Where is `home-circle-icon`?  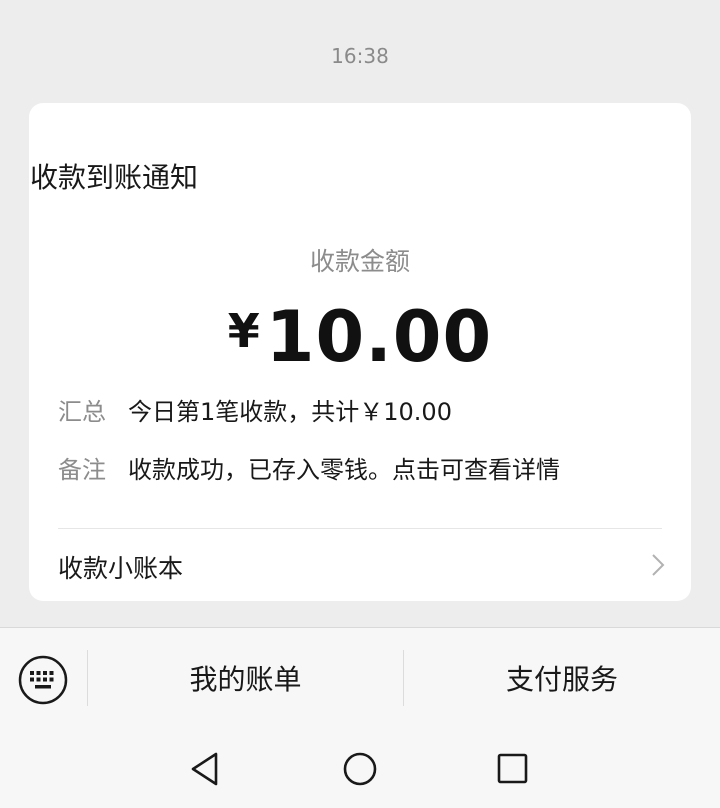
home-circle-icon is located at coordinates (360, 769).